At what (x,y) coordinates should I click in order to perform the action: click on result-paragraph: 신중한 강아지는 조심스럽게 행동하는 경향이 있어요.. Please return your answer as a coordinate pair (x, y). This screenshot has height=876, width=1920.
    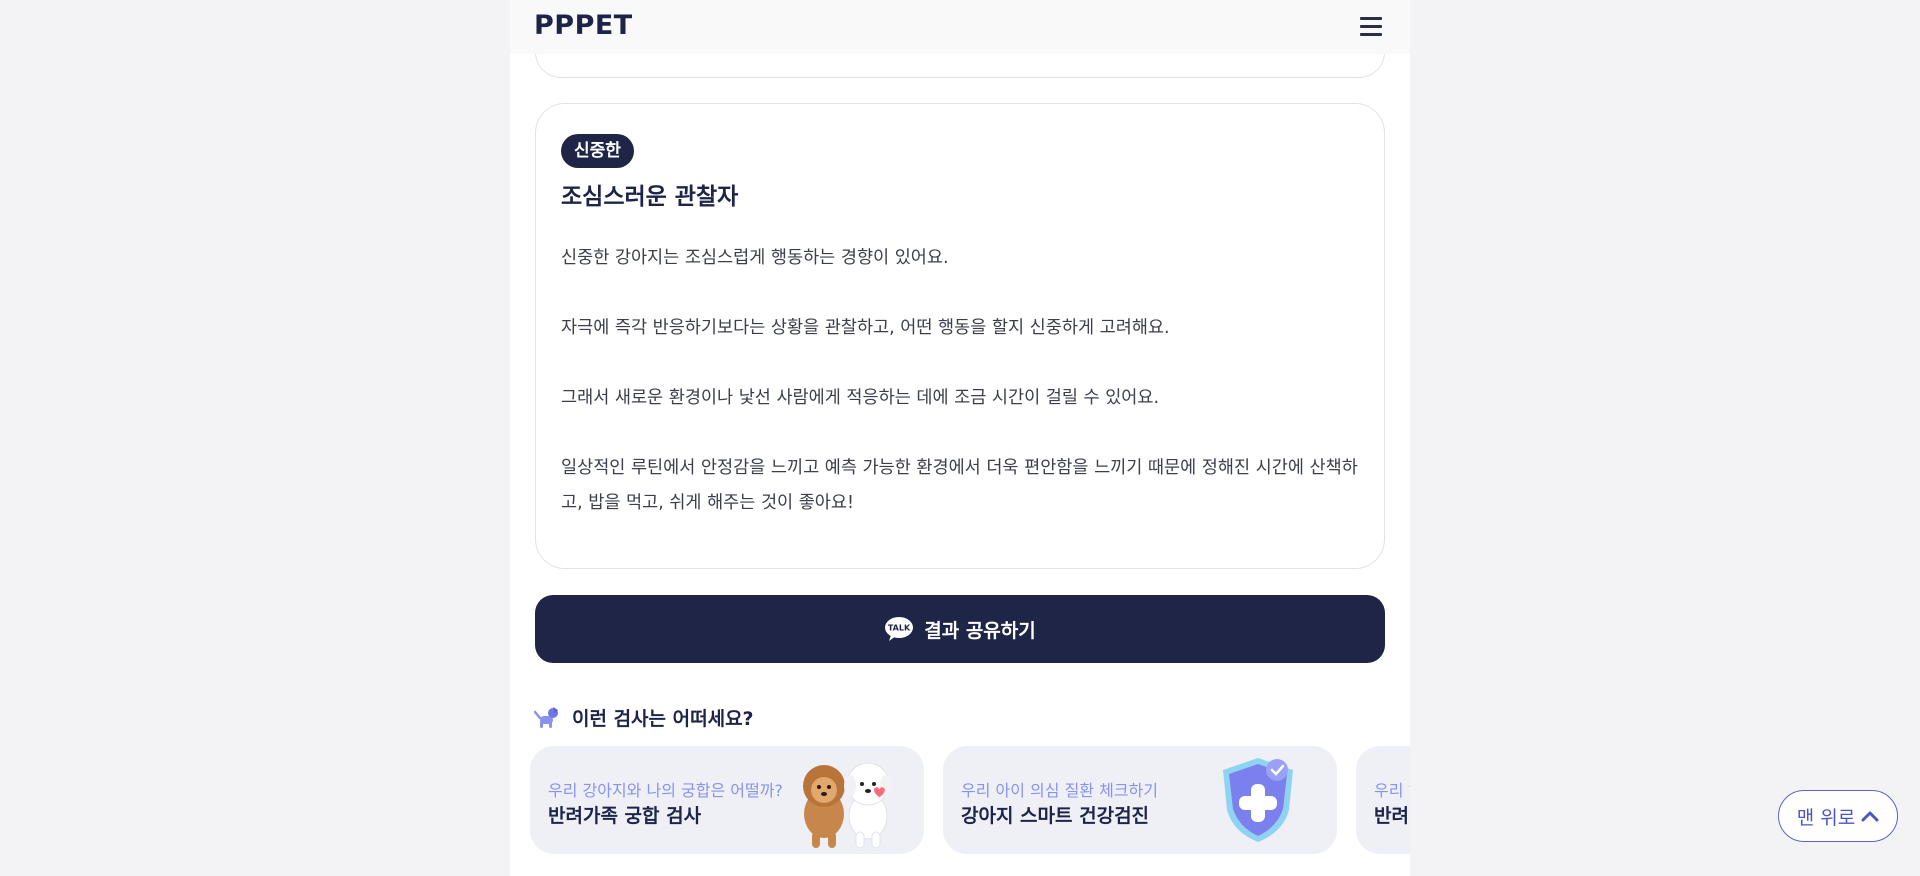
    Looking at the image, I should click on (755, 258).